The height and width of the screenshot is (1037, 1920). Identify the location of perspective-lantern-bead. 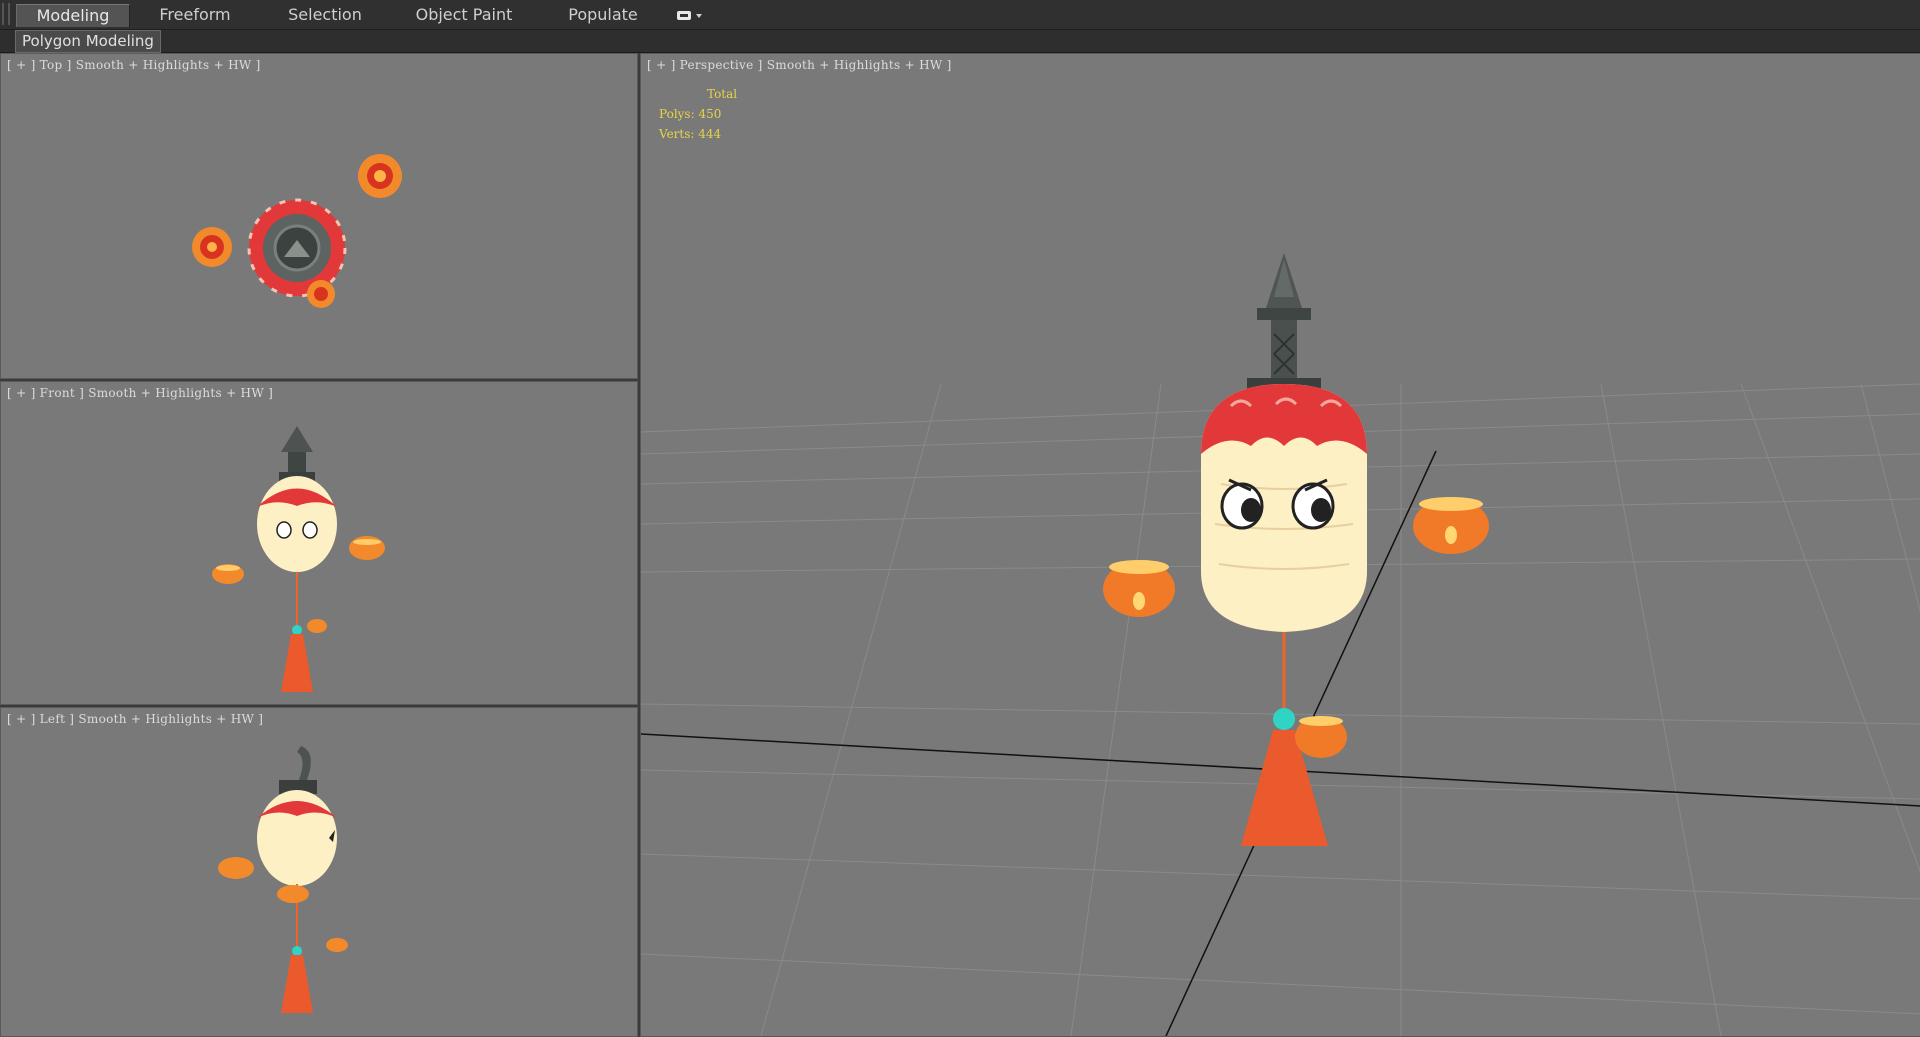
(1284, 719).